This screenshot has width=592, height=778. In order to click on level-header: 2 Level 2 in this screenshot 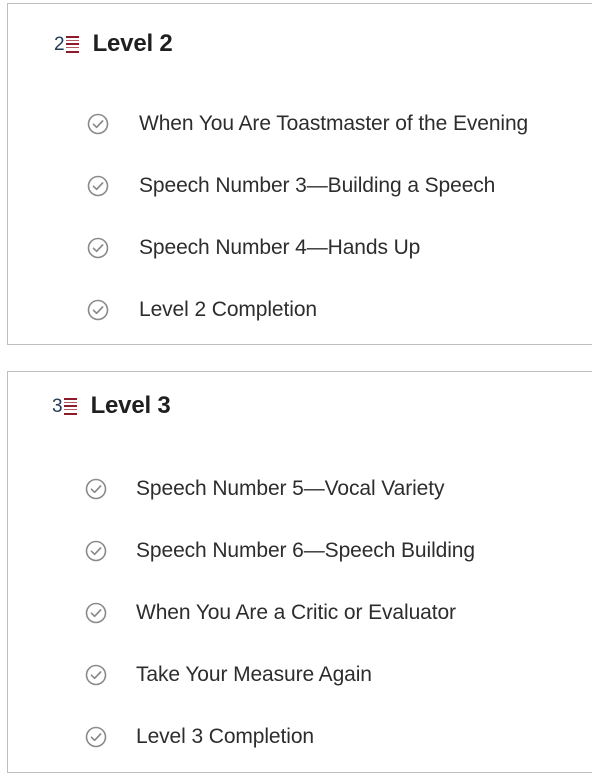, I will do `click(113, 44)`.